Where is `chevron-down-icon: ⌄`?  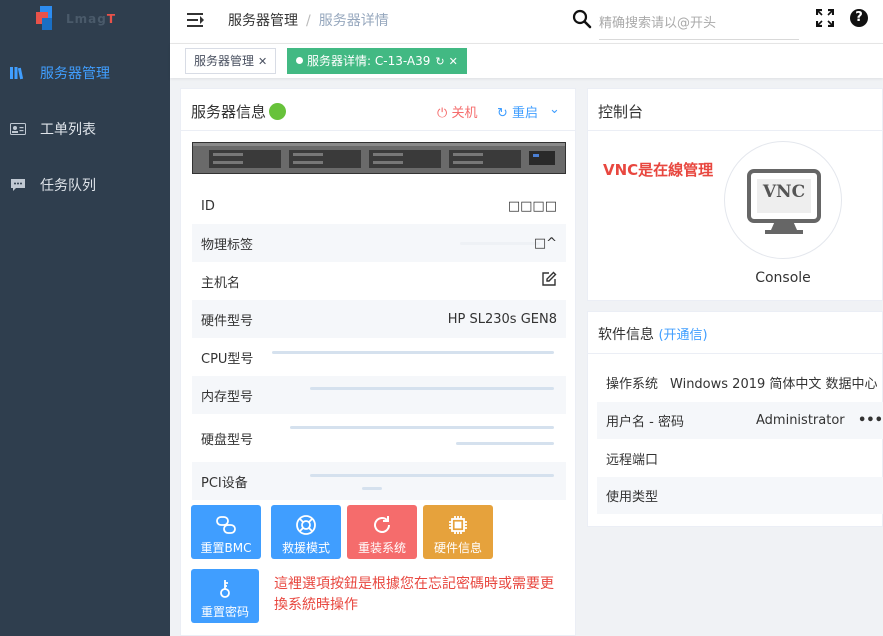
chevron-down-icon: ⌄ is located at coordinates (554, 109).